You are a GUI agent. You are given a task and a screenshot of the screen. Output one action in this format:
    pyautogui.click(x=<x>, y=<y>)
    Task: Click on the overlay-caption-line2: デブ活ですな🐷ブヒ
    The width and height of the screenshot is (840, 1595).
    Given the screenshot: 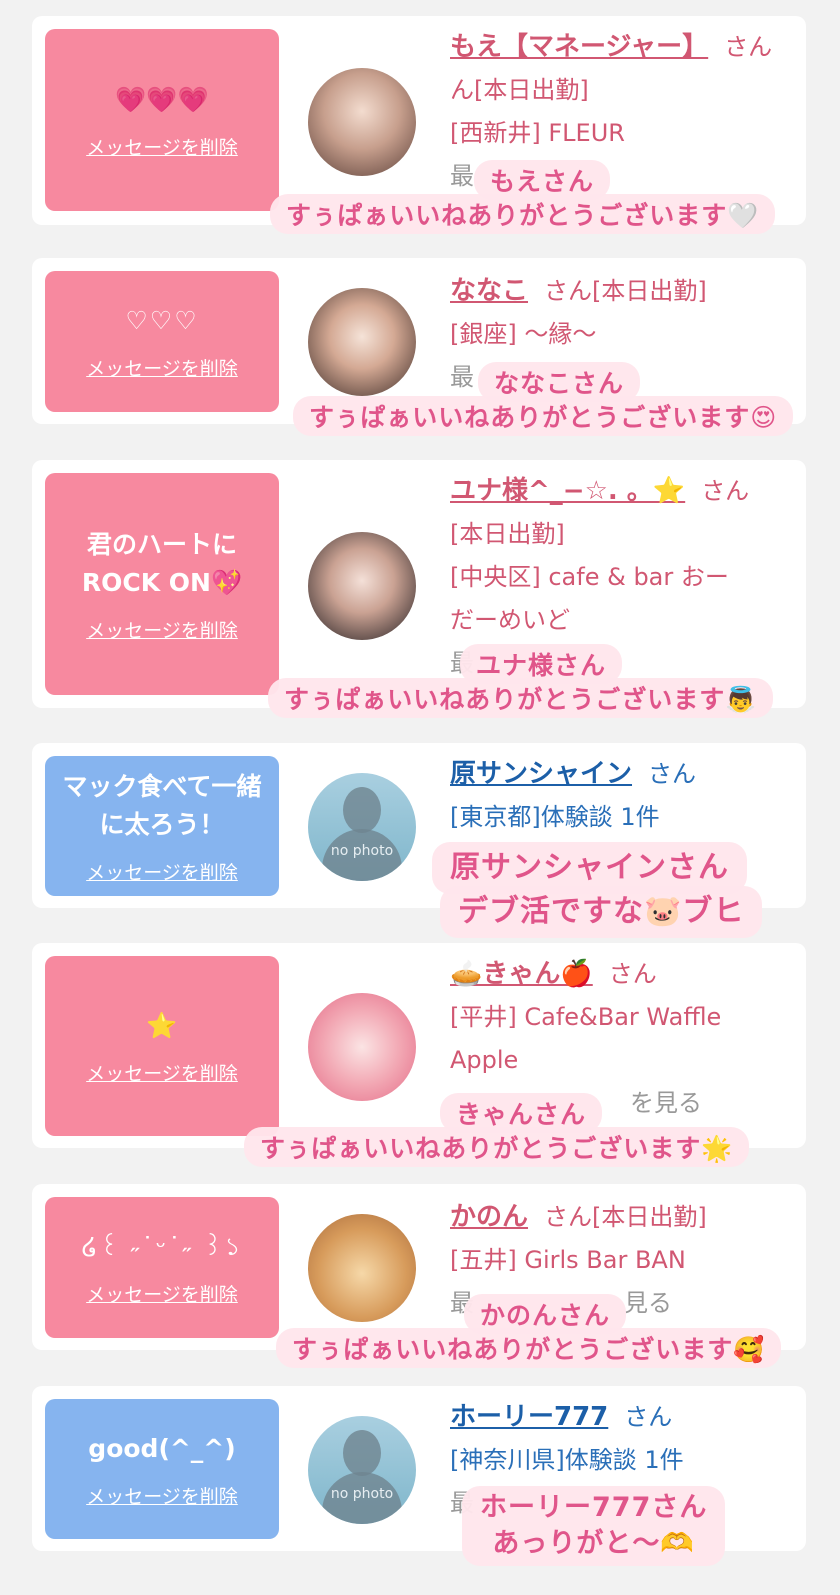 What is the action you would take?
    pyautogui.click(x=601, y=911)
    